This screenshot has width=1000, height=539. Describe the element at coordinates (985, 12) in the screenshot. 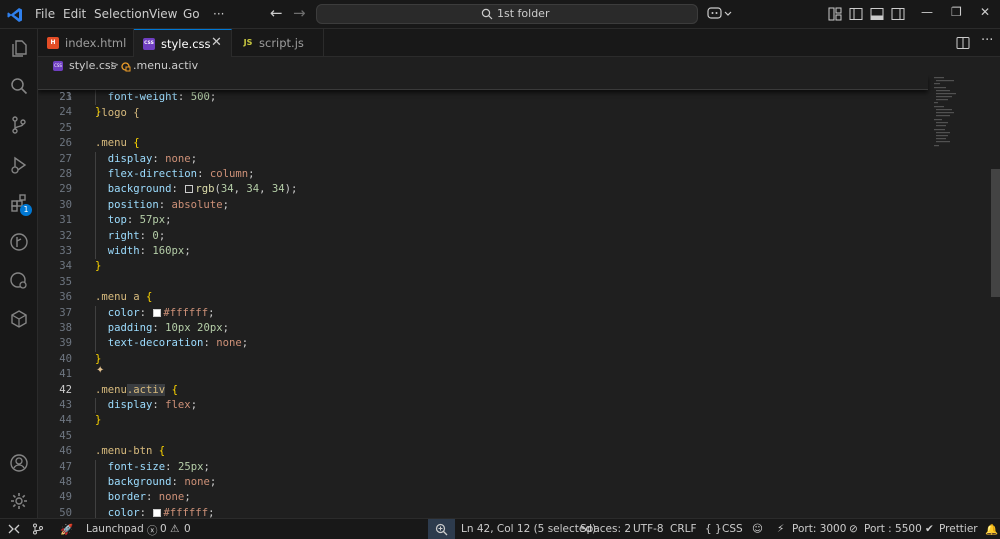

I see `close-window-icon: ✕` at that location.